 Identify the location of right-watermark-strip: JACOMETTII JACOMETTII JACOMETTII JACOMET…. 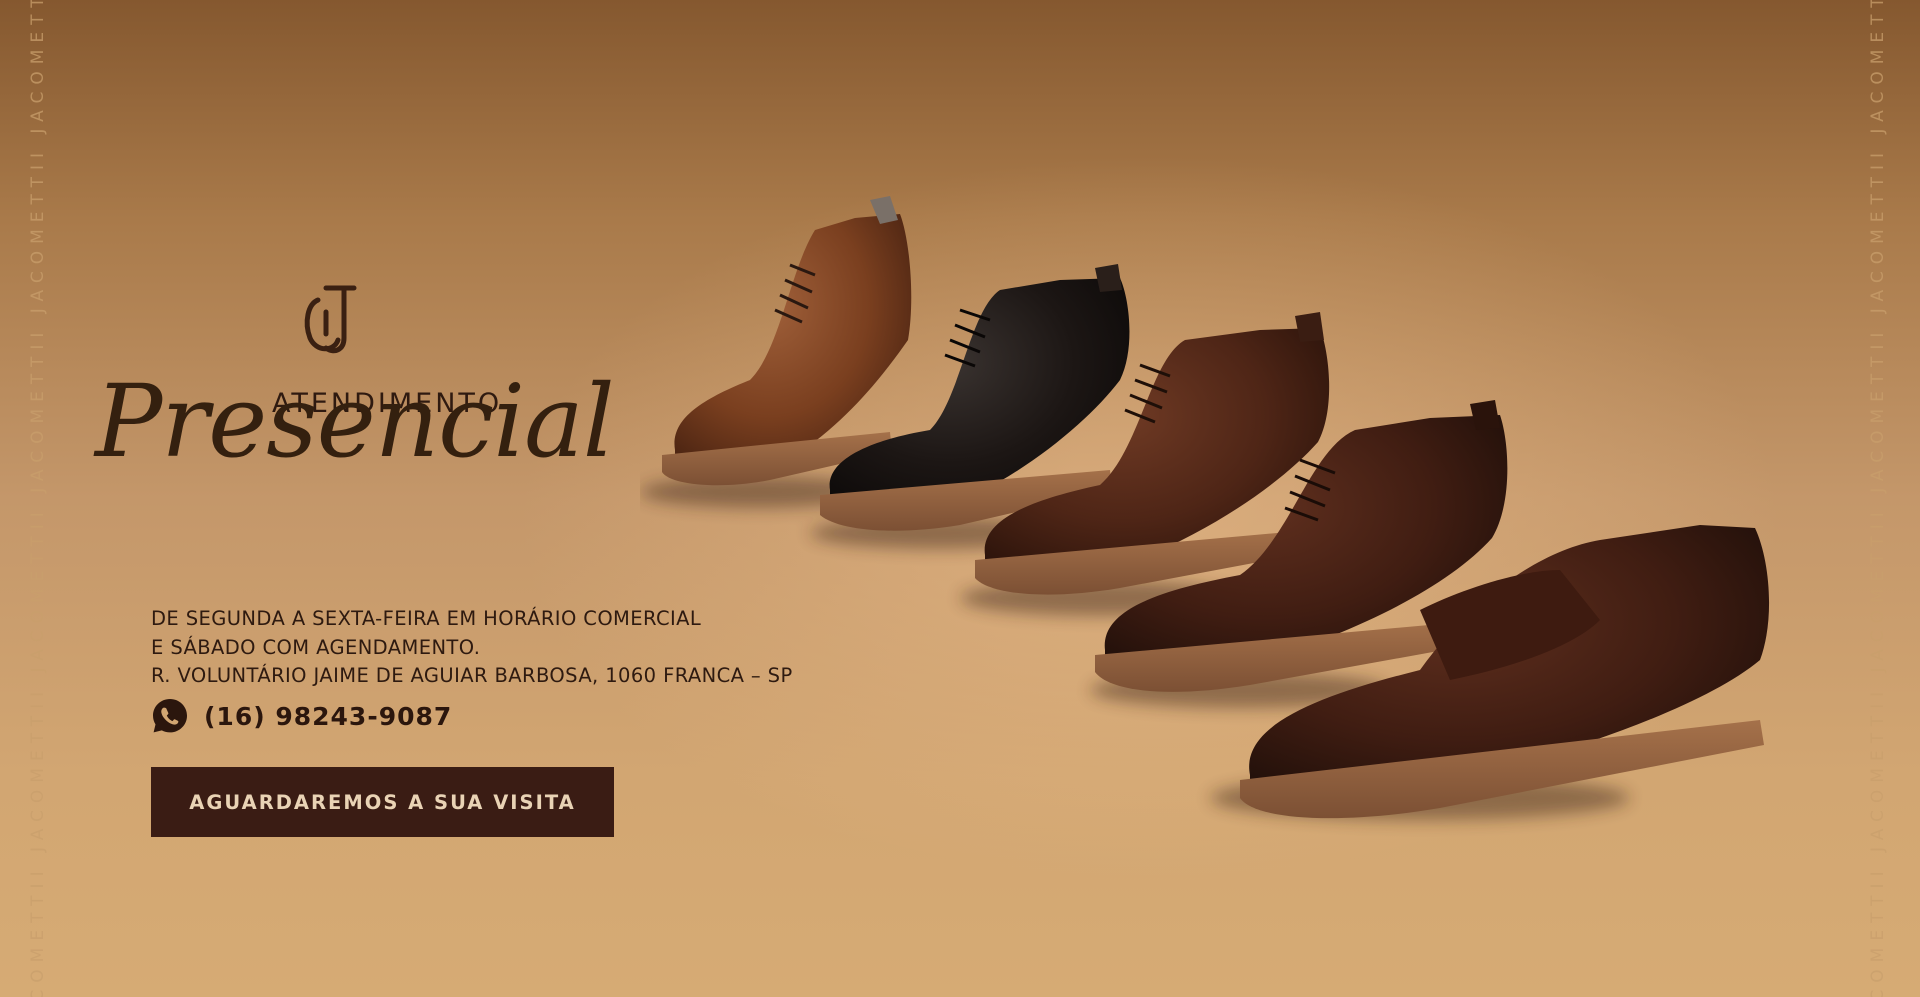
(1878, 498).